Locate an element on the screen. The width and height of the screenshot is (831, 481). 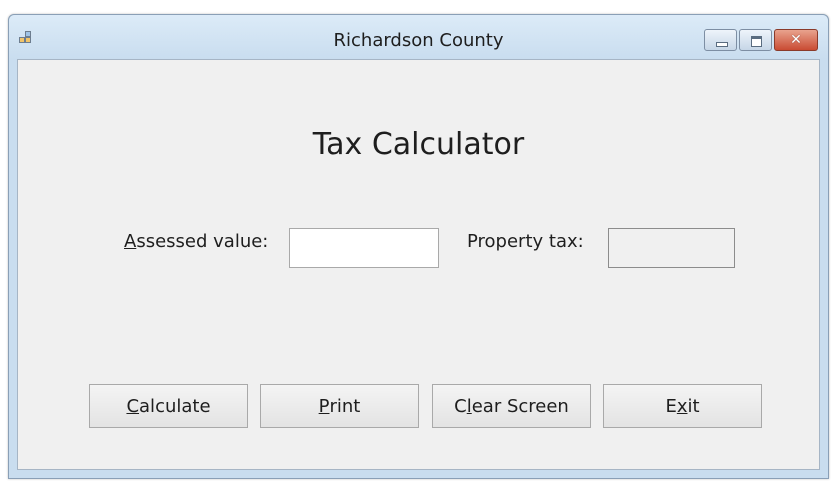
print-access-key: P is located at coordinates (324, 406).